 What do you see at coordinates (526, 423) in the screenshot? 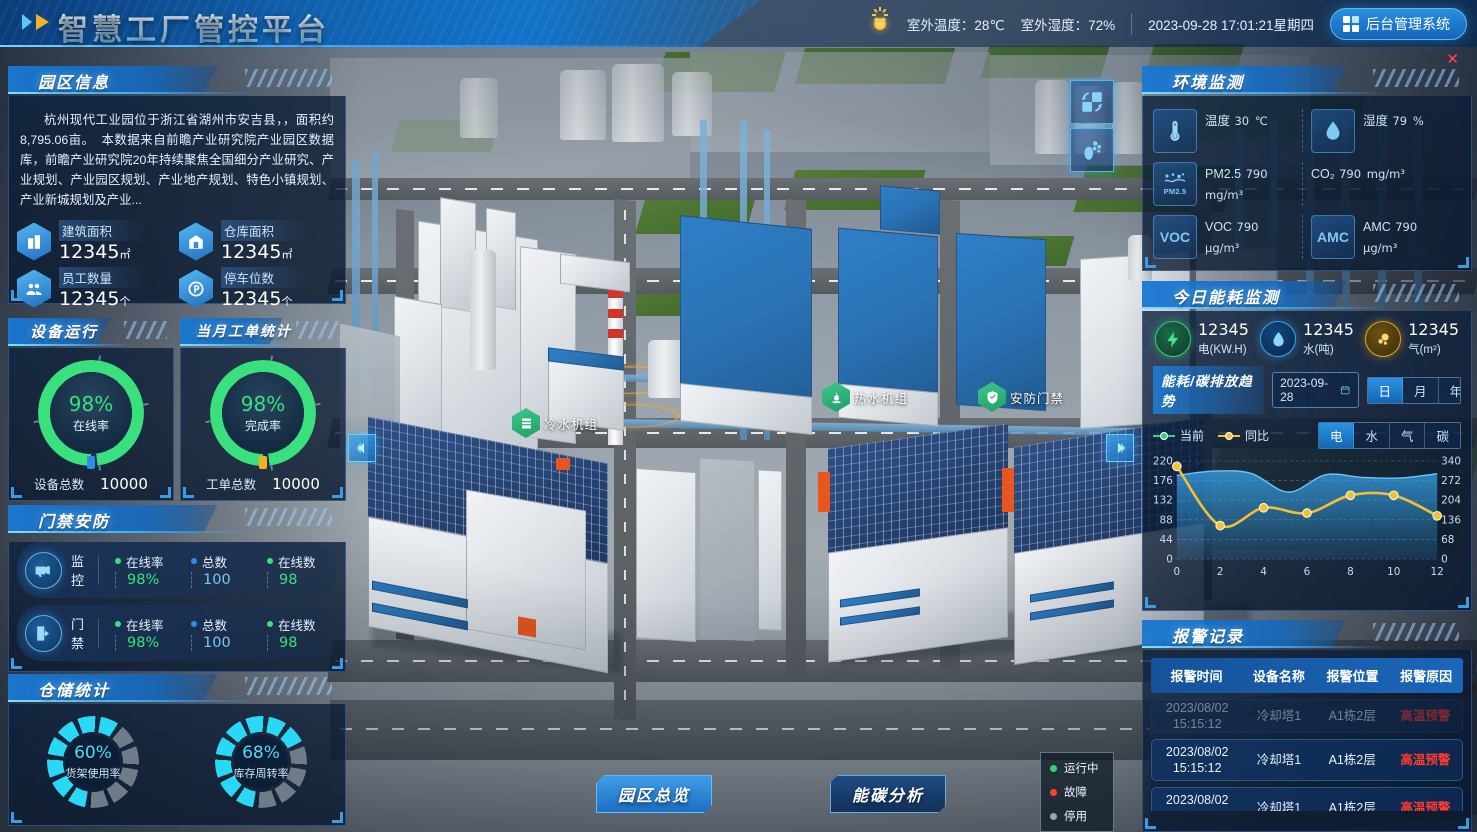
I see `chiller-icon` at bounding box center [526, 423].